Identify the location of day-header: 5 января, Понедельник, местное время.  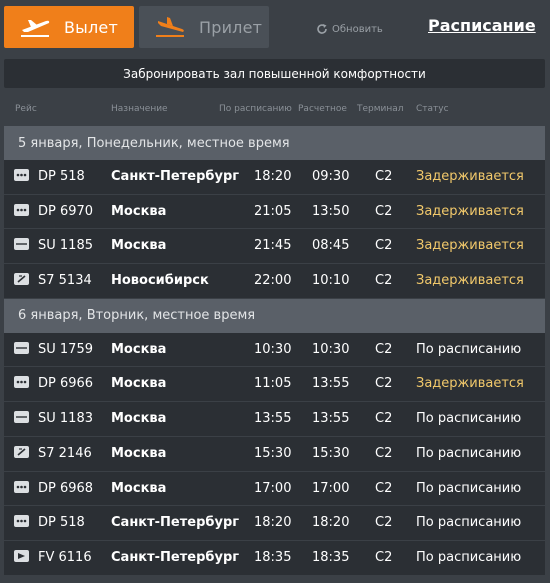
(274, 143).